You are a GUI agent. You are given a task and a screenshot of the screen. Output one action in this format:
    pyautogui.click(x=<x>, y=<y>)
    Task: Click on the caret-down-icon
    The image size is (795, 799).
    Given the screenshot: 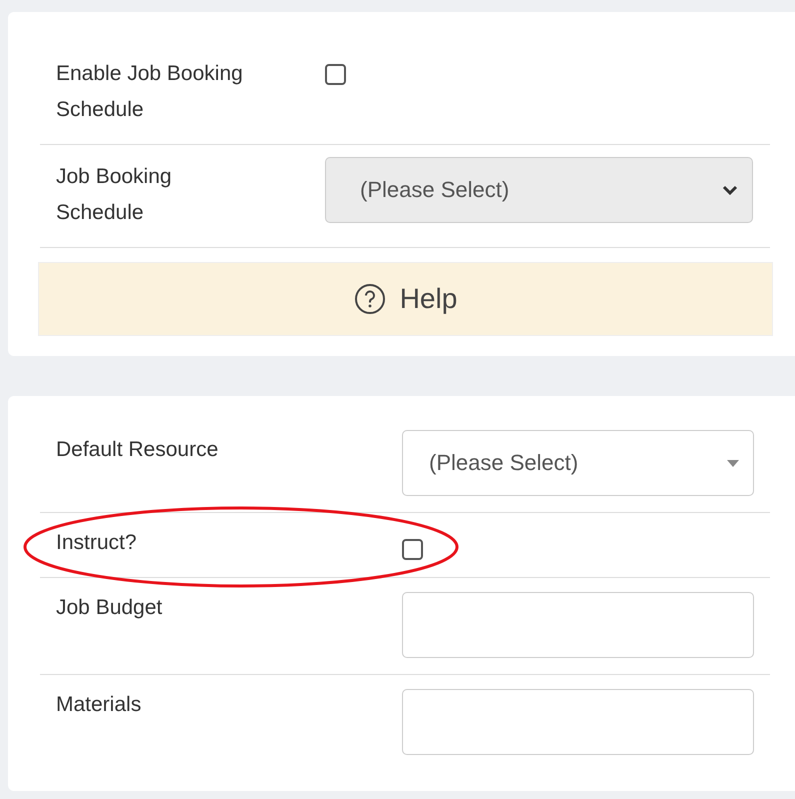 What is the action you would take?
    pyautogui.click(x=733, y=463)
    